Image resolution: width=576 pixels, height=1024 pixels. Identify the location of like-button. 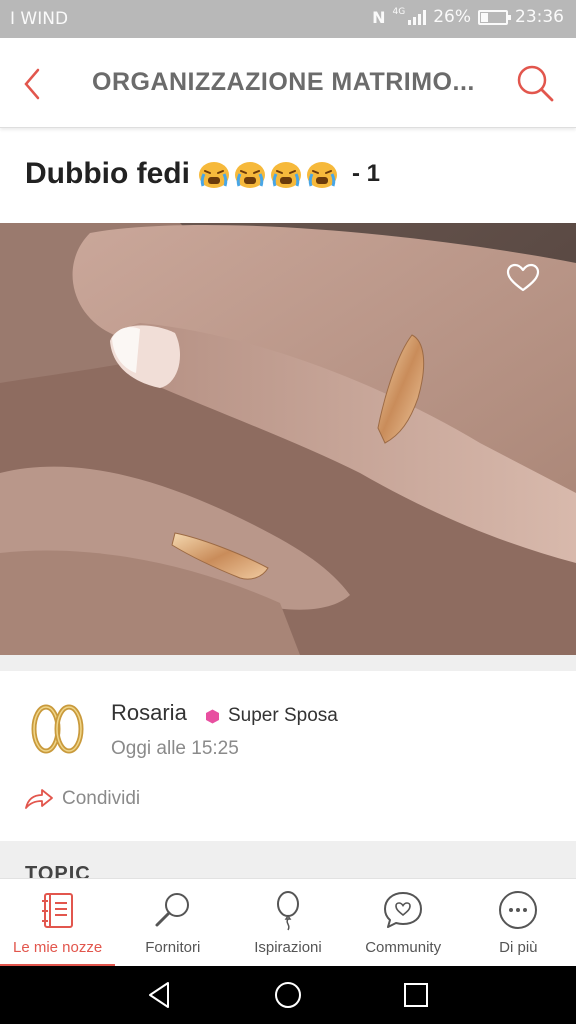
(523, 278).